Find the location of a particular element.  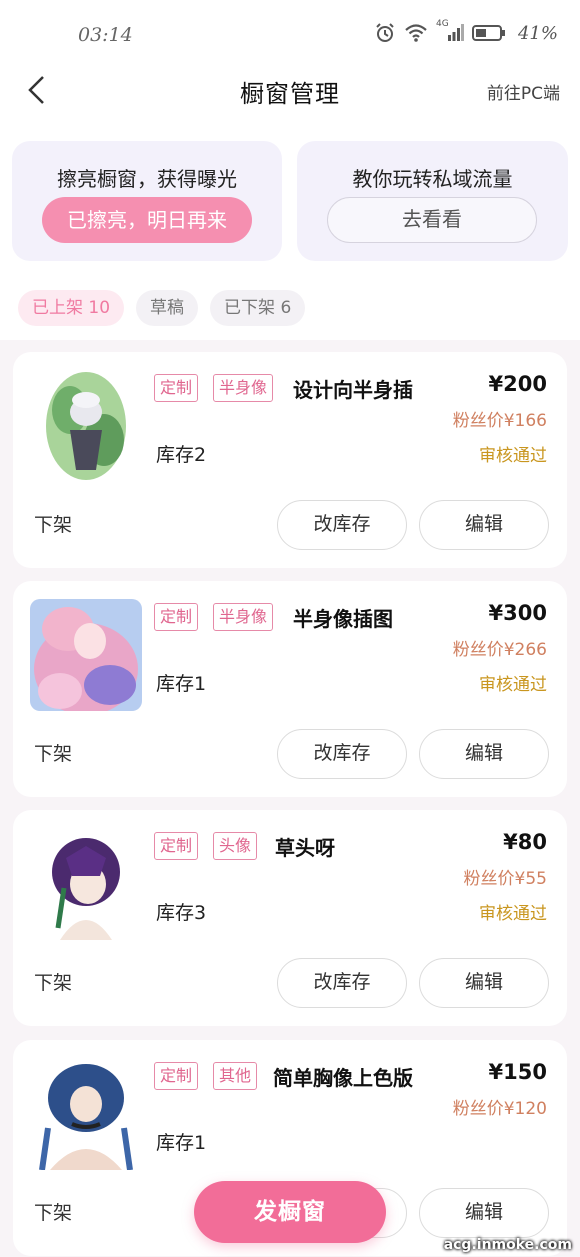

wifi-icon is located at coordinates (416, 33).